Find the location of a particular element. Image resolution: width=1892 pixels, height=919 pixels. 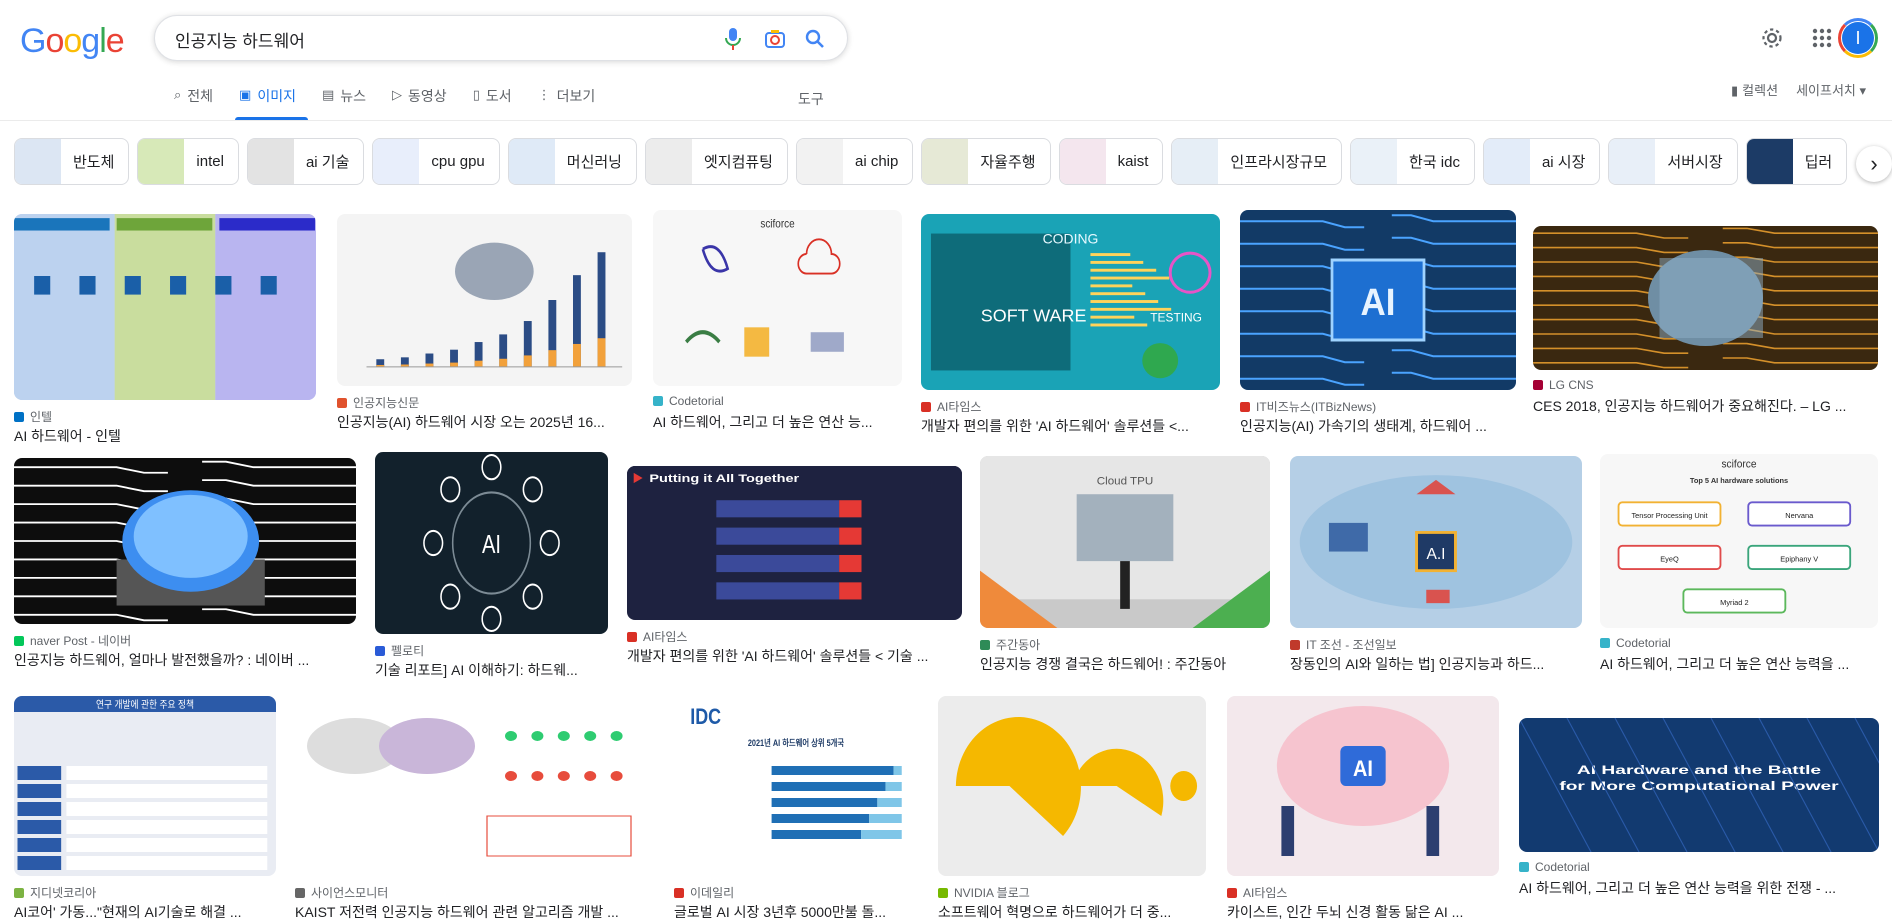

result-source: 인공지능신문 is located at coordinates (484, 402).